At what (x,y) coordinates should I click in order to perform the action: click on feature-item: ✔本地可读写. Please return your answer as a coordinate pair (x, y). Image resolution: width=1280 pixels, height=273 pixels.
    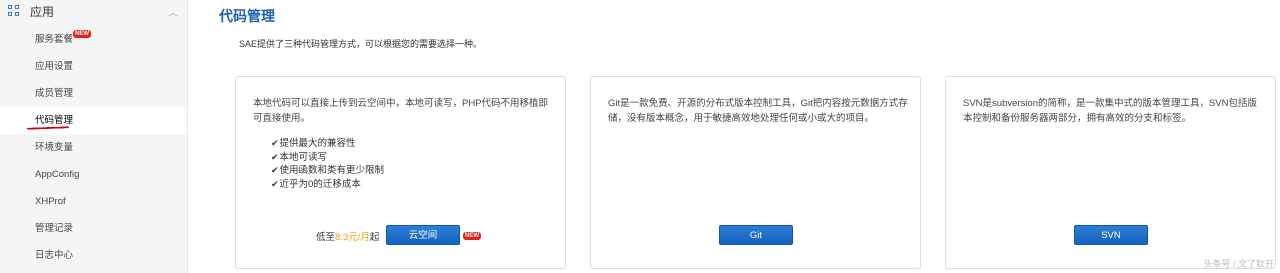
    Looking at the image, I should click on (299, 157).